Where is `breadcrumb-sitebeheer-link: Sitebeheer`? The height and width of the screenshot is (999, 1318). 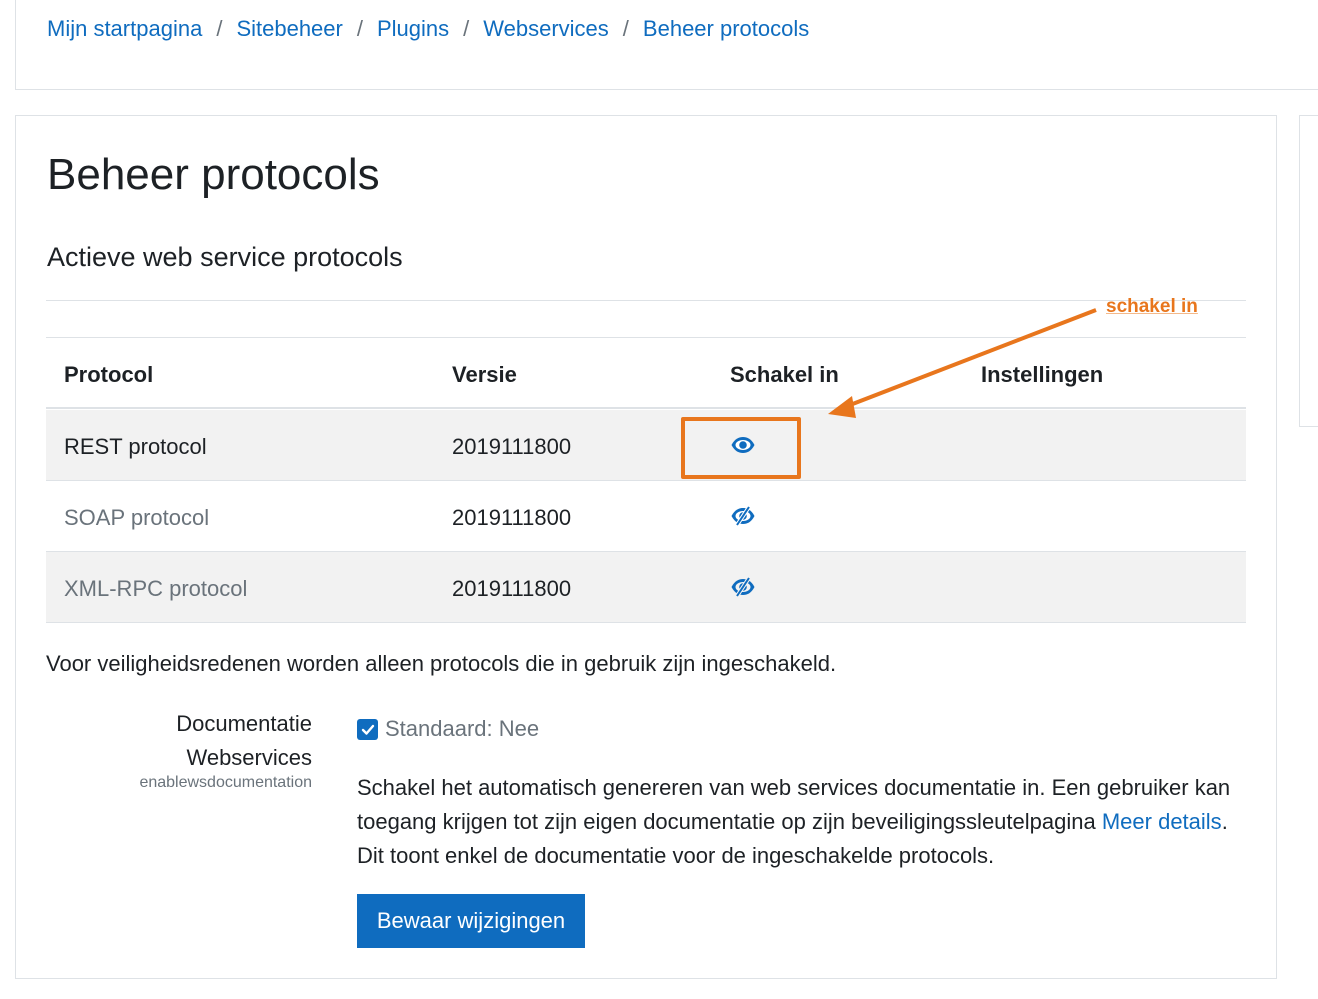
breadcrumb-sitebeheer-link: Sitebeheer is located at coordinates (289, 29).